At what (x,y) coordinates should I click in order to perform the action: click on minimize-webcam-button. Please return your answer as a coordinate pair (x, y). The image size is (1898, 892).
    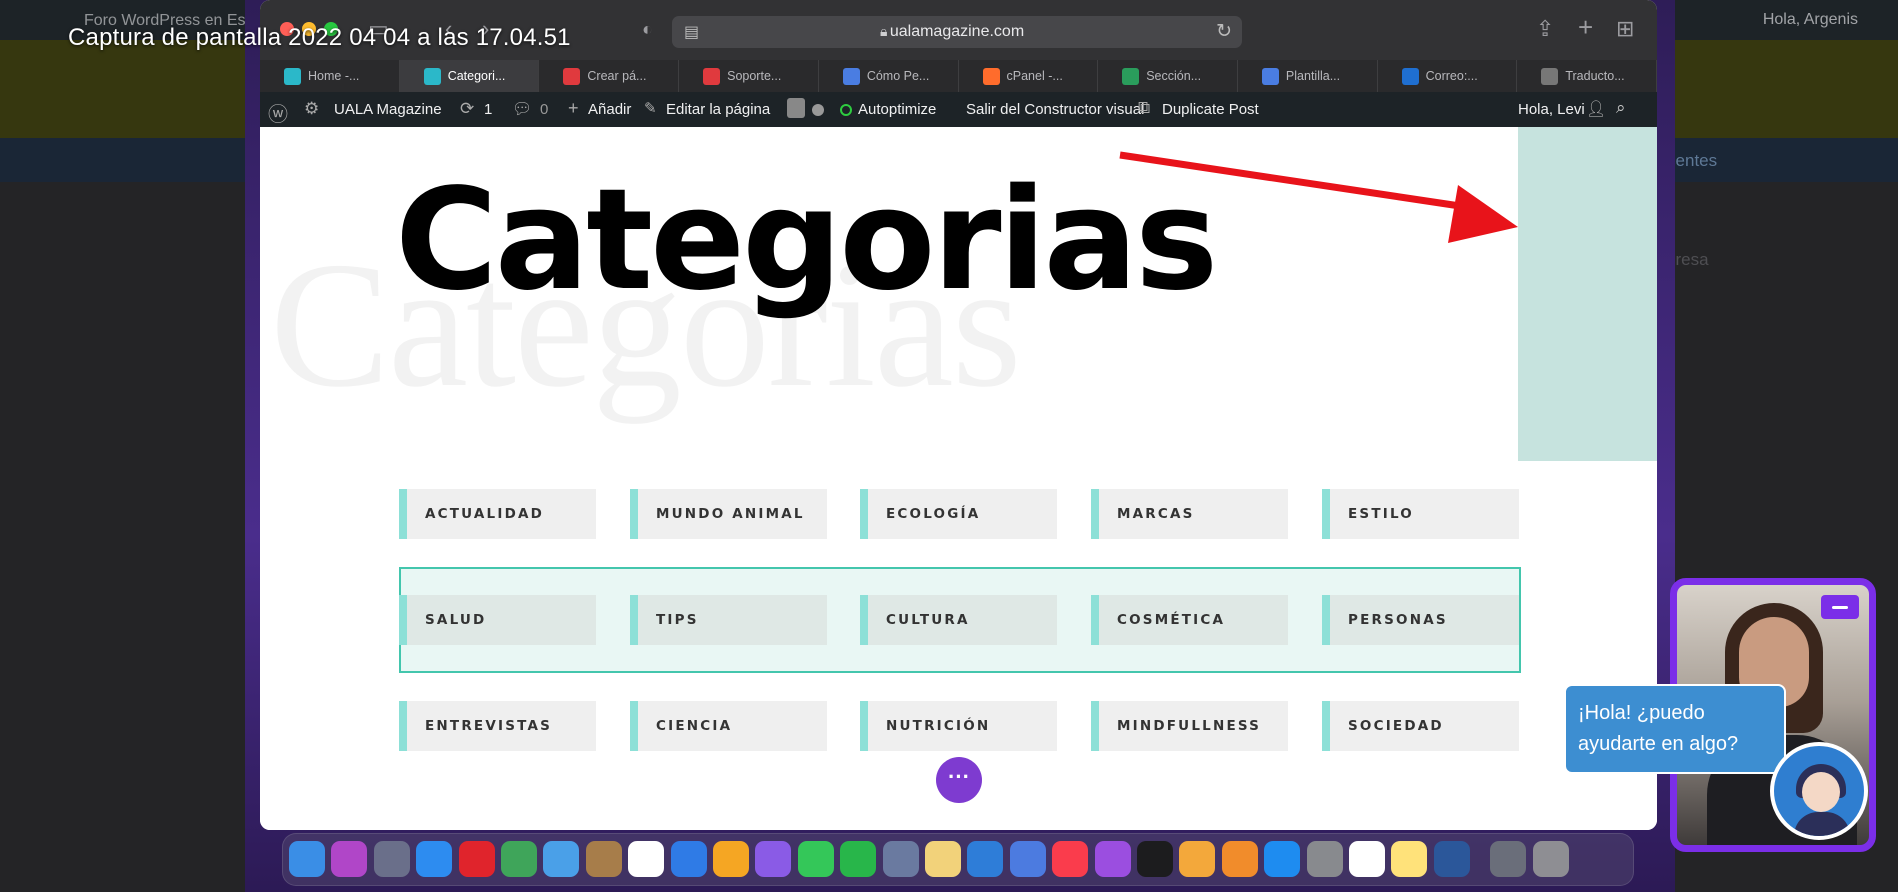
    Looking at the image, I should click on (1840, 607).